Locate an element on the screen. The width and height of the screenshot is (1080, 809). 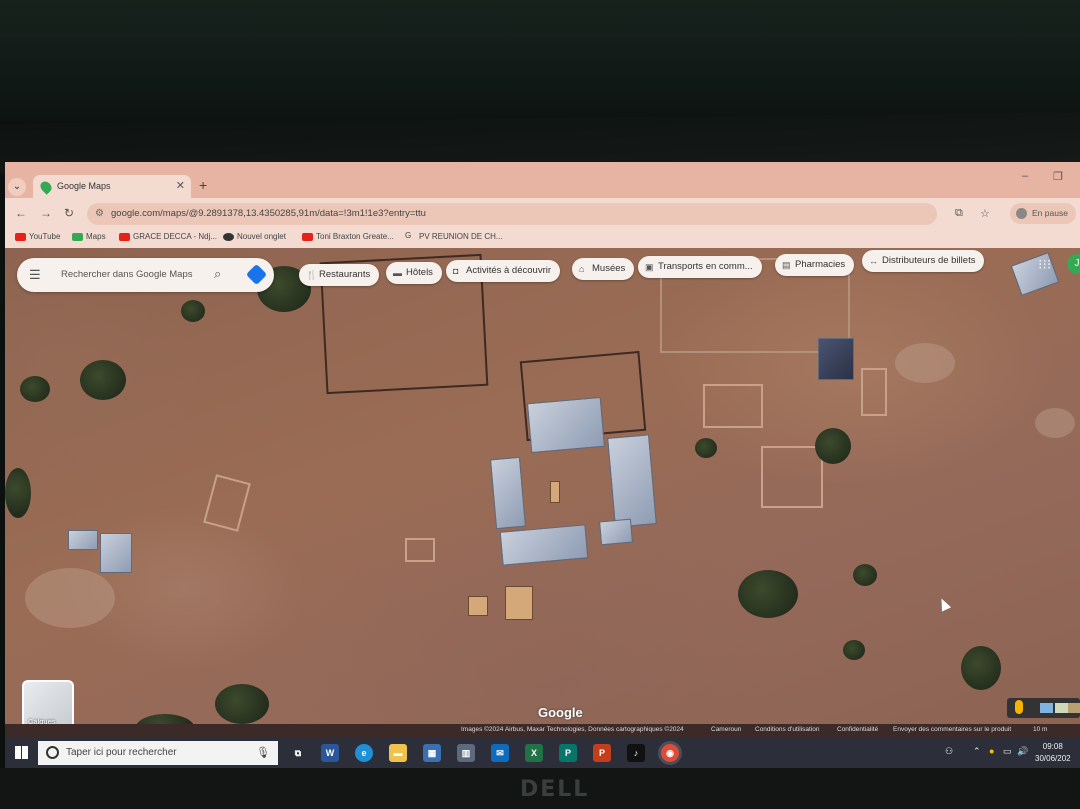
back-icon: ← is located at coordinates (21, 213).